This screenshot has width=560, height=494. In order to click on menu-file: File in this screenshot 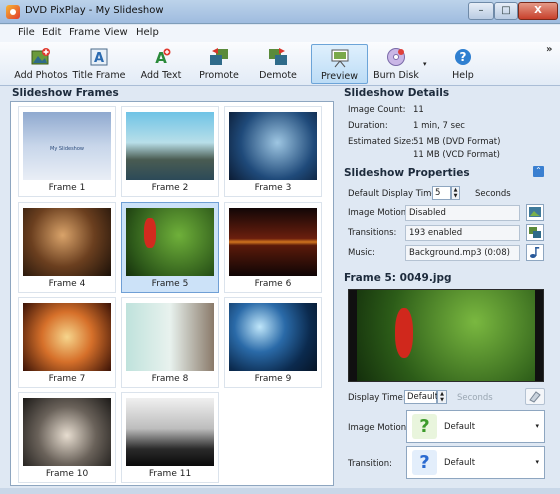, I will do `click(26, 32)`.